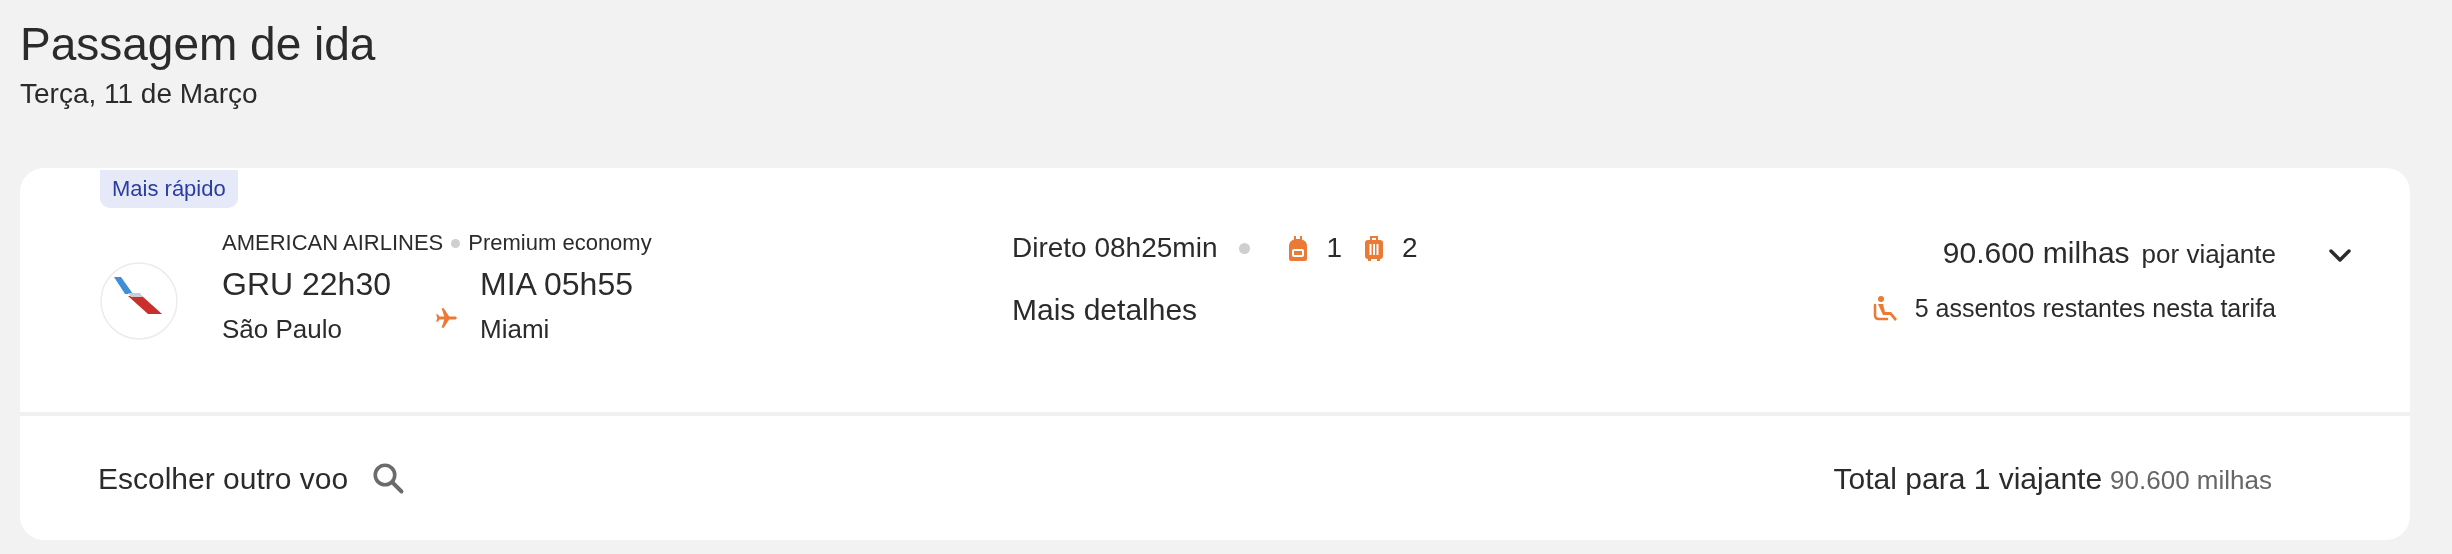 The height and width of the screenshot is (554, 2452). What do you see at coordinates (1374, 248) in the screenshot?
I see `suitcase-icon` at bounding box center [1374, 248].